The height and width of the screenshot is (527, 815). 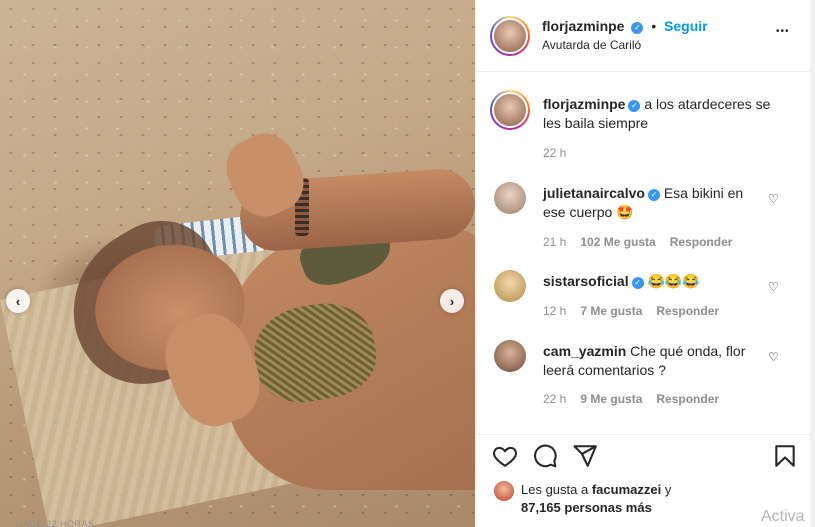 What do you see at coordinates (783, 516) in the screenshot?
I see `activation-watermark: Activa` at bounding box center [783, 516].